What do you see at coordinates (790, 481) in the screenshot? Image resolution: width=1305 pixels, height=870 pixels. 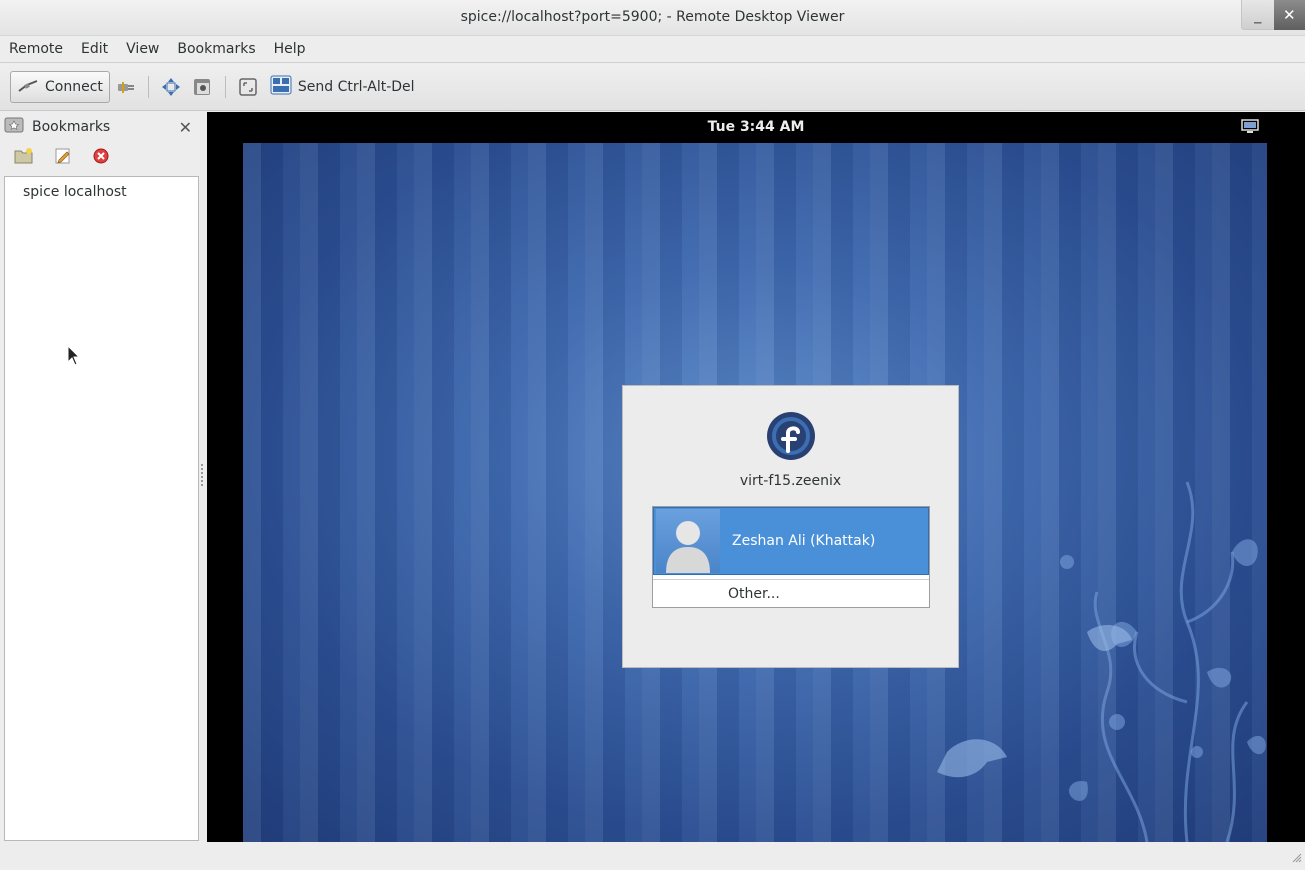 I see `login-hostname: virt-f15.zeenix` at bounding box center [790, 481].